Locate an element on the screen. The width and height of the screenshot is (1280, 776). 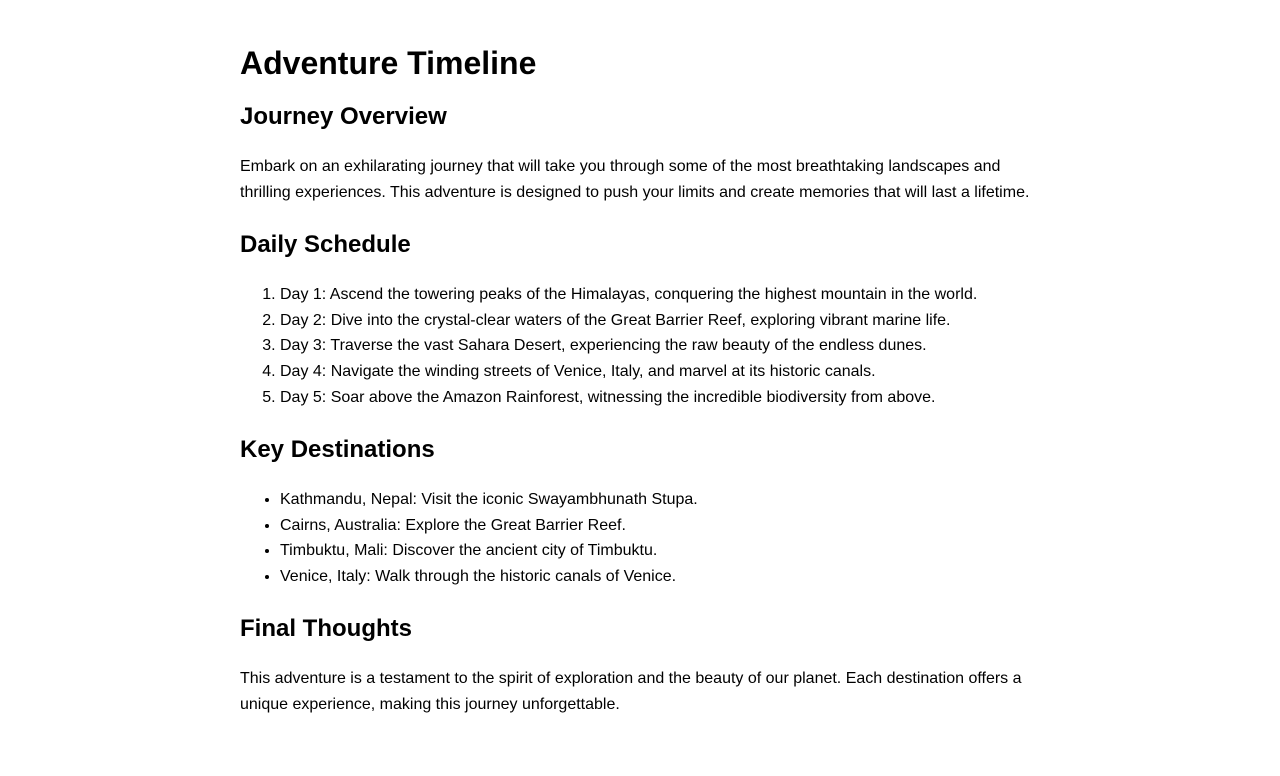
section-heading: Daily Schedule is located at coordinates (325, 245).